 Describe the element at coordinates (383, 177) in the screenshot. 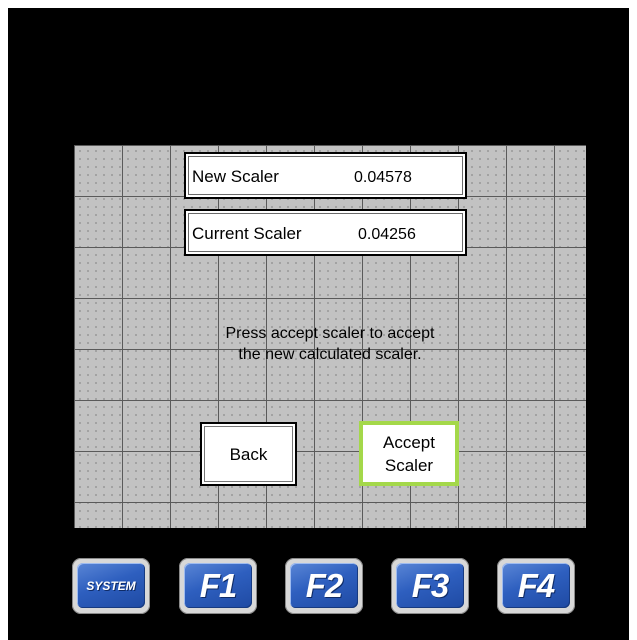

I see `new-scaler-value: 0.04578` at that location.